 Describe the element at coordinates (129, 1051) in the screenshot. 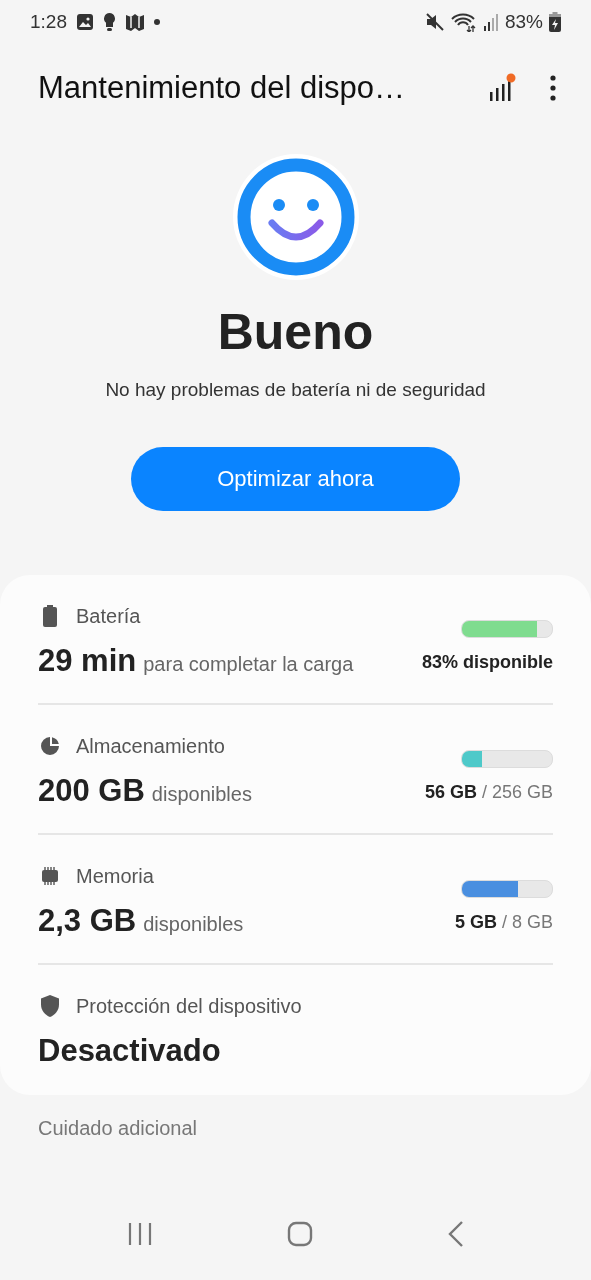

I see `item-value: Desactivado` at that location.